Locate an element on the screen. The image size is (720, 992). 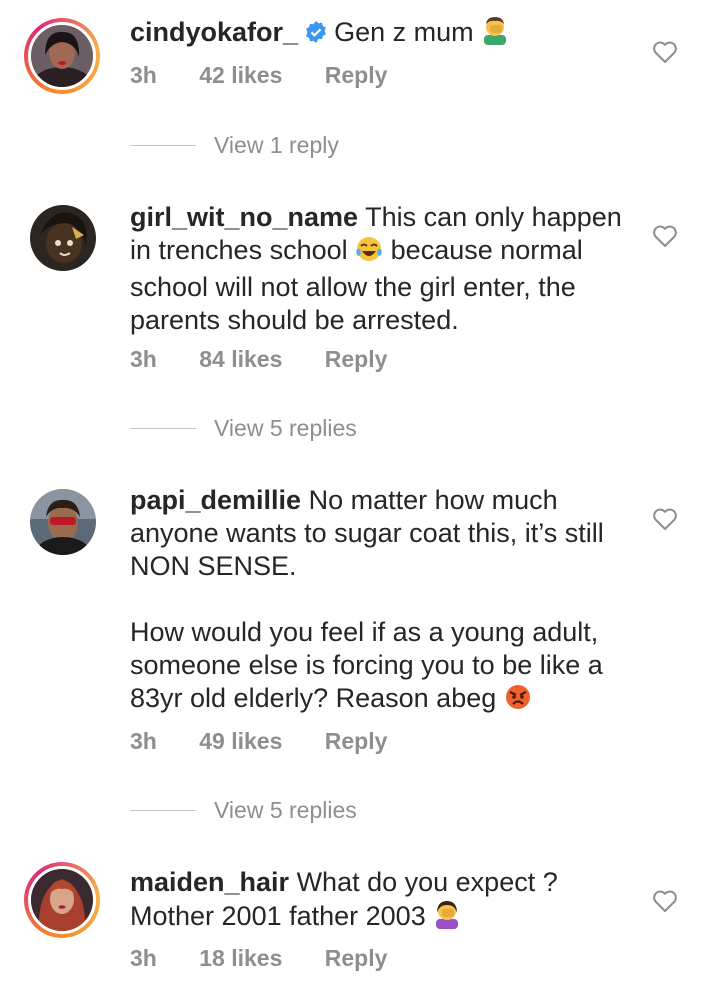
comment-username: cindyokafor_ is located at coordinates (214, 32).